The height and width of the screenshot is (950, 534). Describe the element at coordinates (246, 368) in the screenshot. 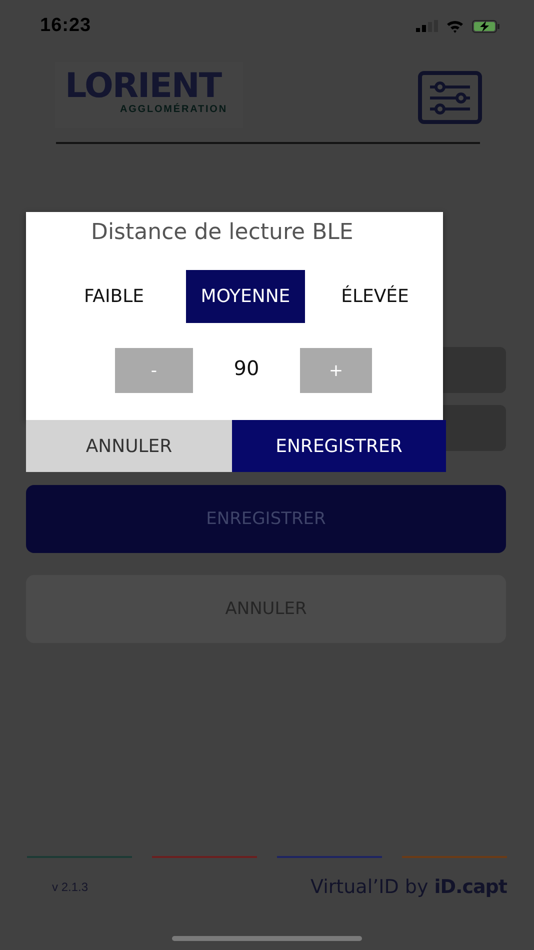

I see `distance-value: 90` at that location.